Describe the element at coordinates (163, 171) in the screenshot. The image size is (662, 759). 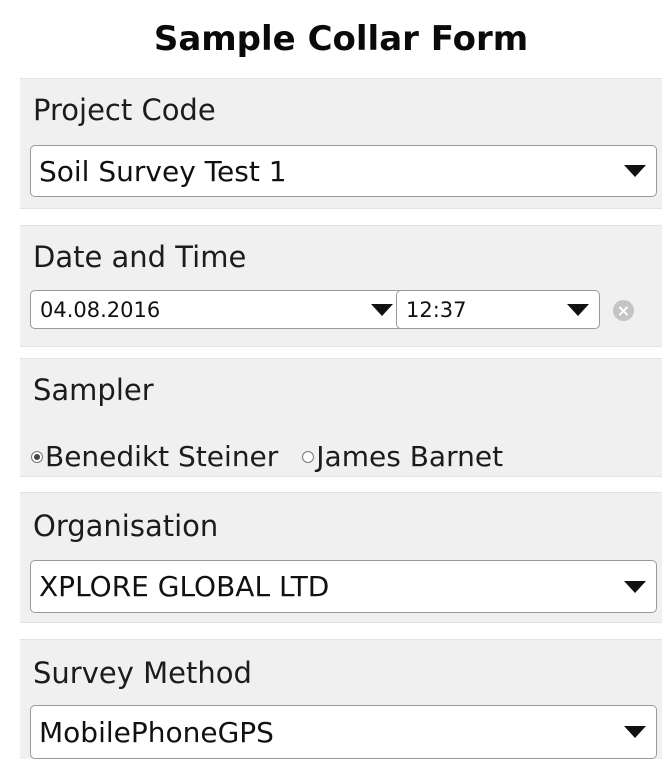
I see `project-code-value: Soil Survey Test 1` at that location.